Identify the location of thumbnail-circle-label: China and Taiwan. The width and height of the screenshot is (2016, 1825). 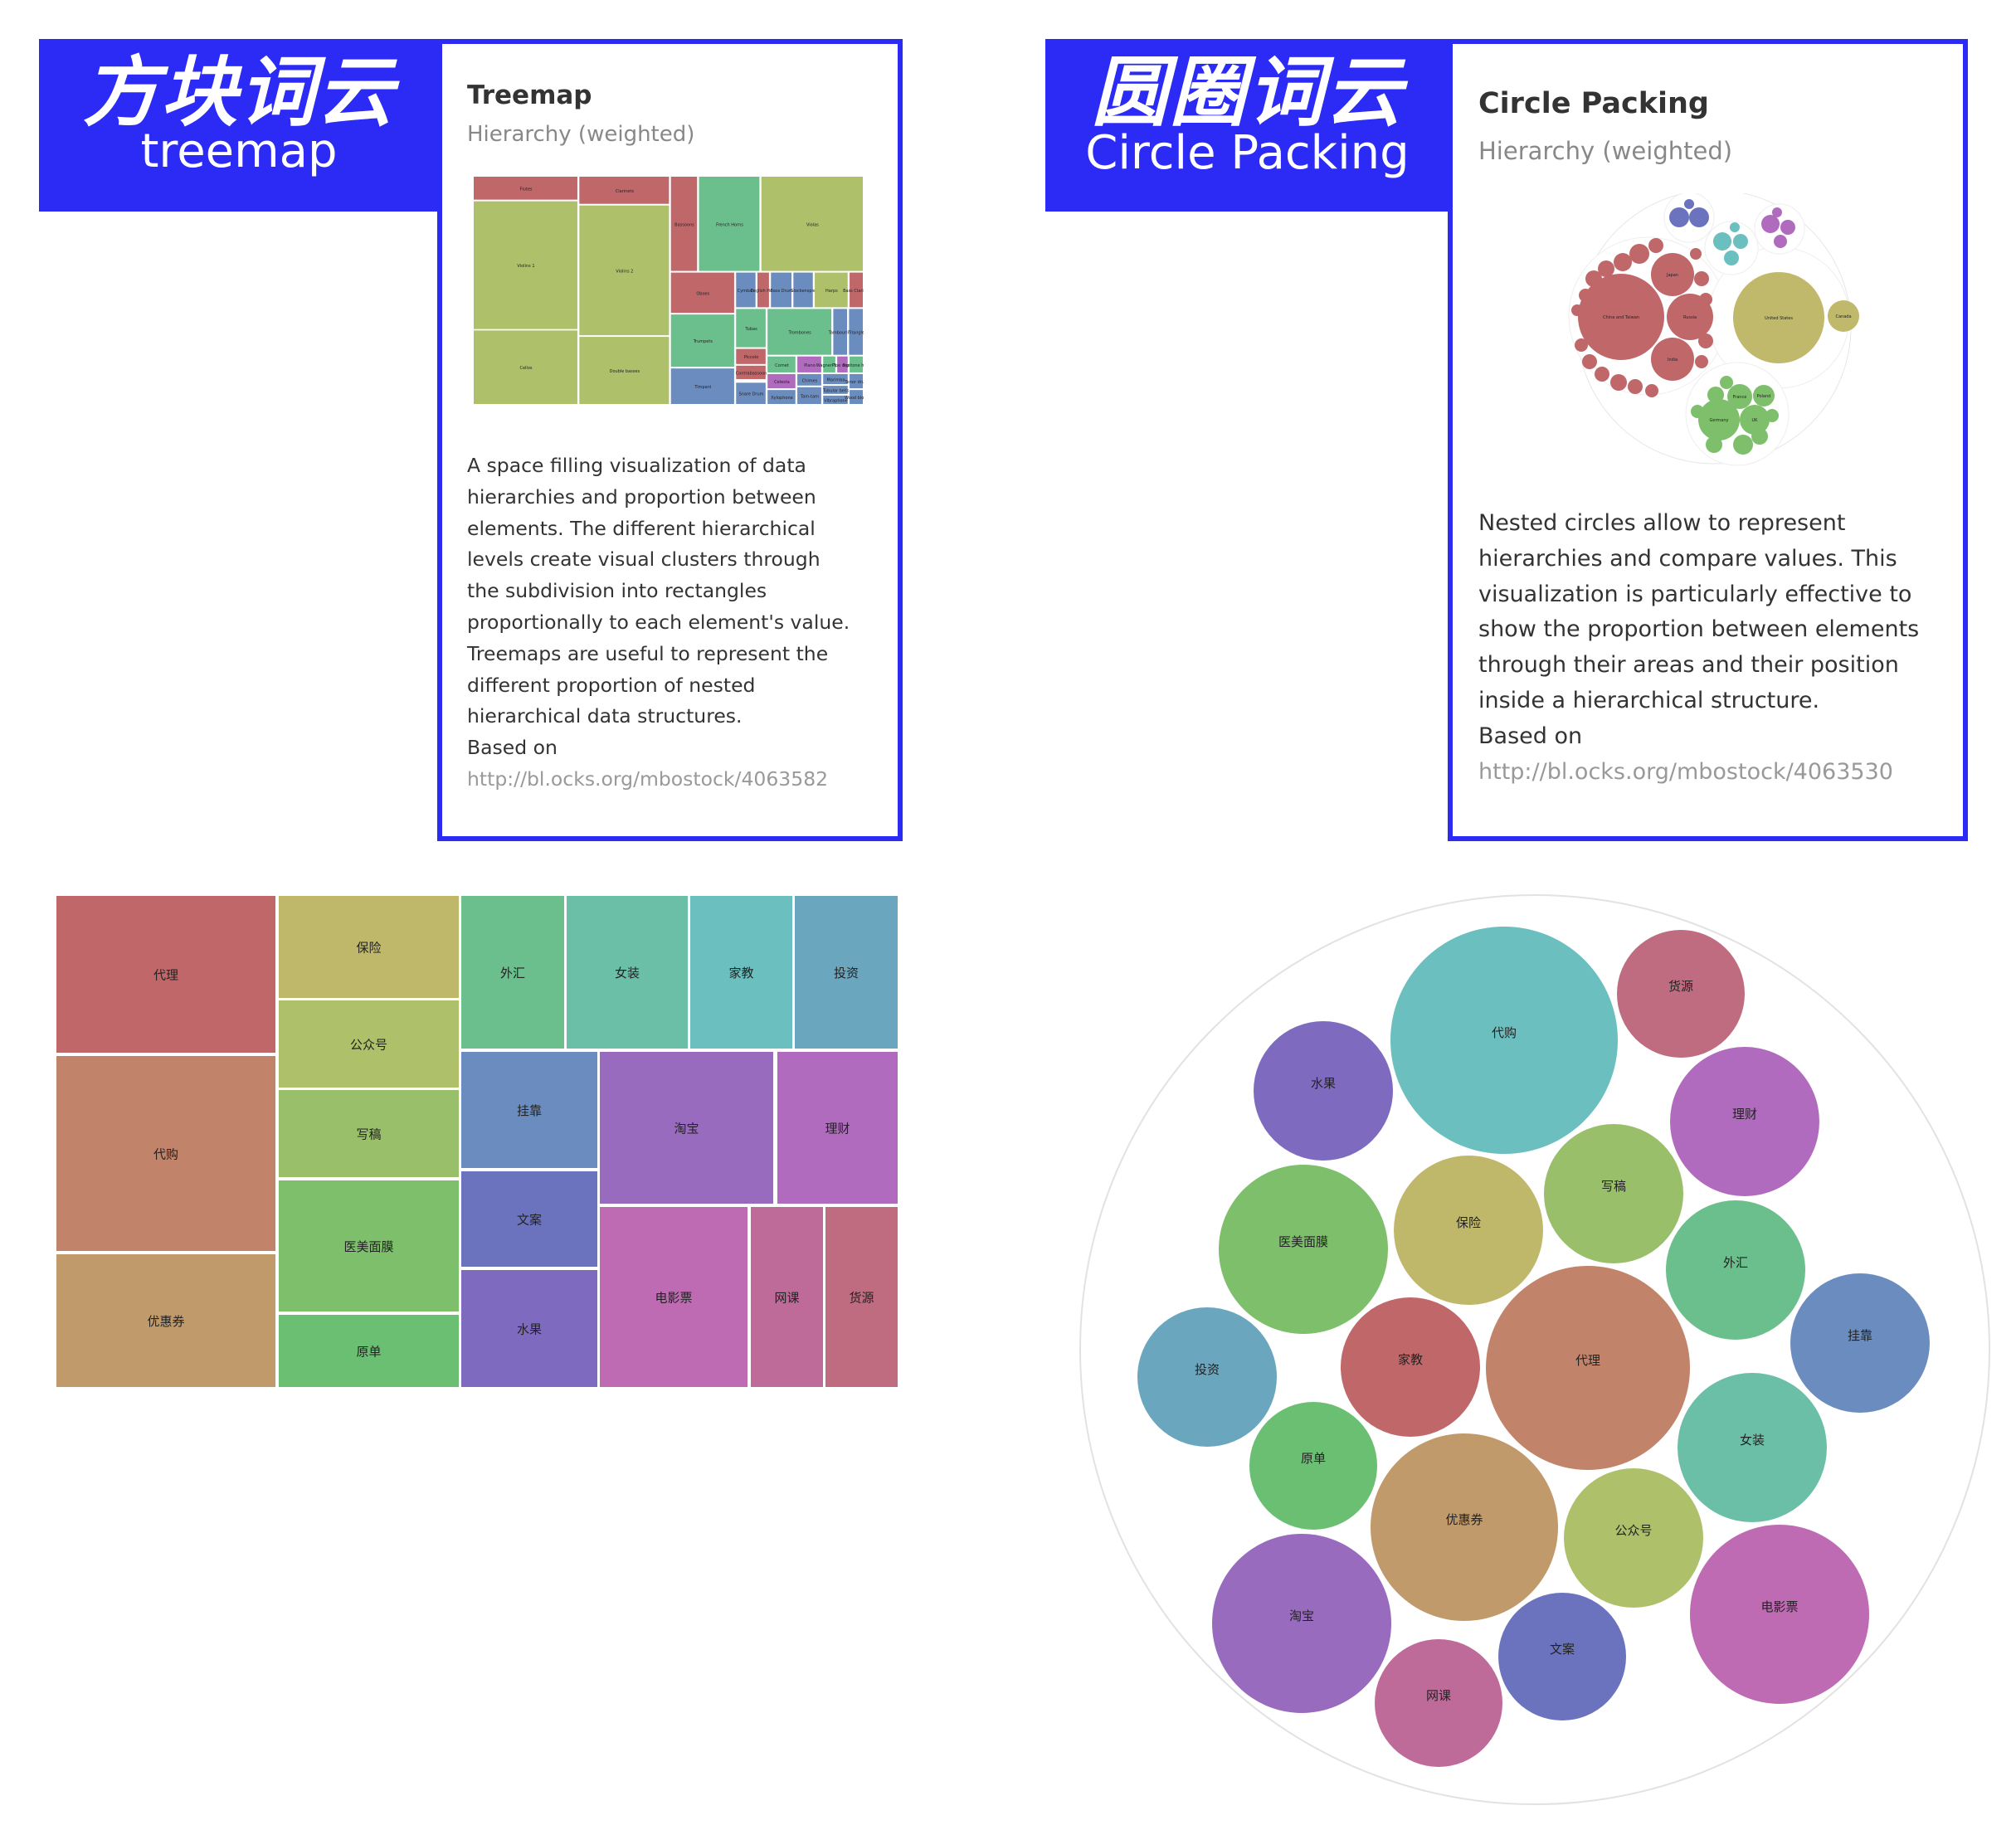
(1621, 317).